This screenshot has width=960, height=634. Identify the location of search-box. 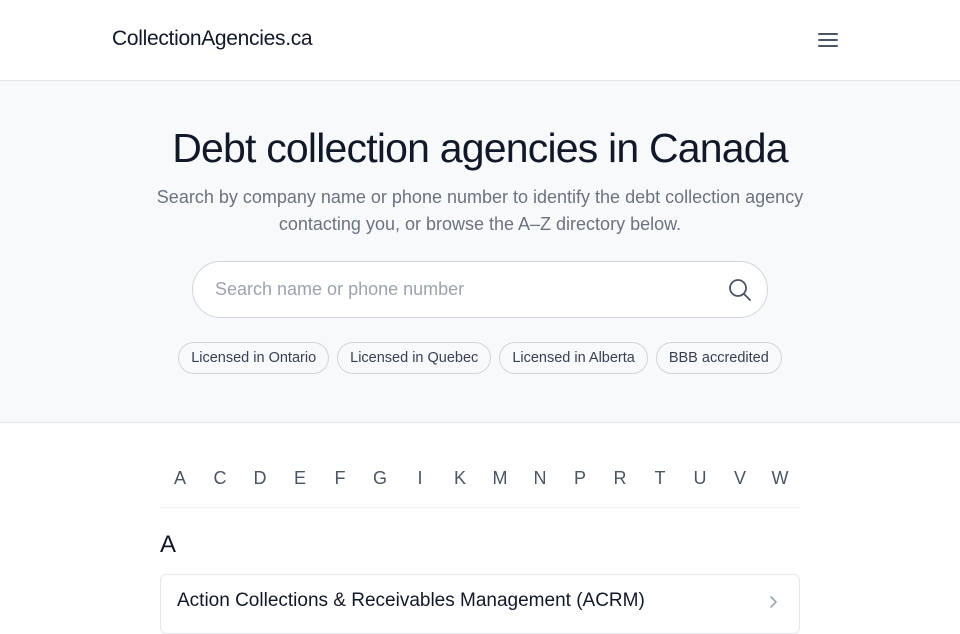
(480, 289).